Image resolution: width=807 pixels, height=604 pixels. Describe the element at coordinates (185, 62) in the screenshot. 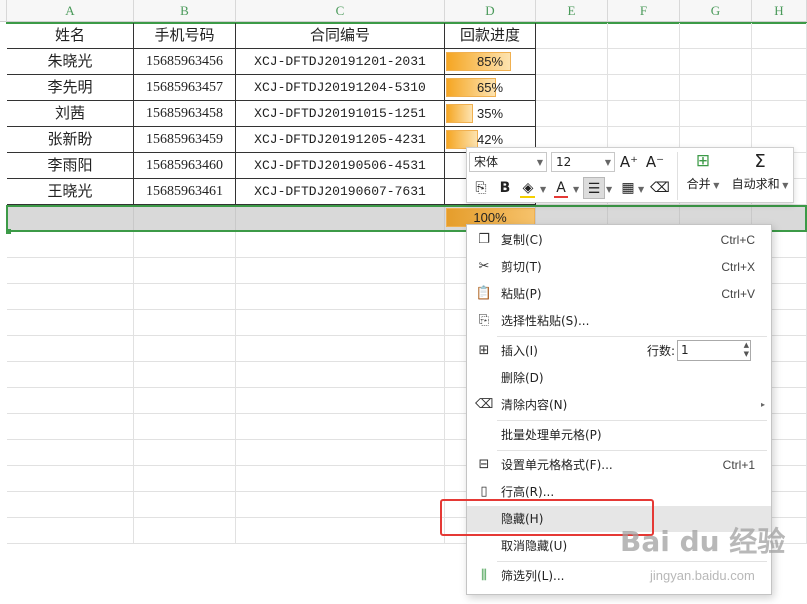

I see `table-cell: 15685963456` at that location.